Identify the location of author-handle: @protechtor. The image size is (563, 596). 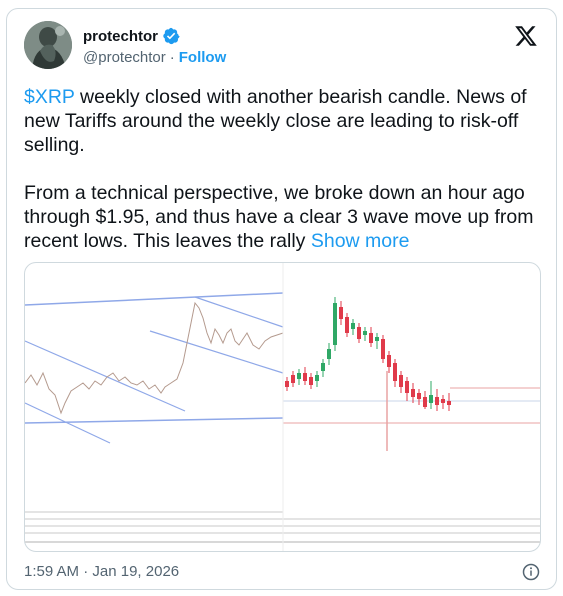
(124, 57).